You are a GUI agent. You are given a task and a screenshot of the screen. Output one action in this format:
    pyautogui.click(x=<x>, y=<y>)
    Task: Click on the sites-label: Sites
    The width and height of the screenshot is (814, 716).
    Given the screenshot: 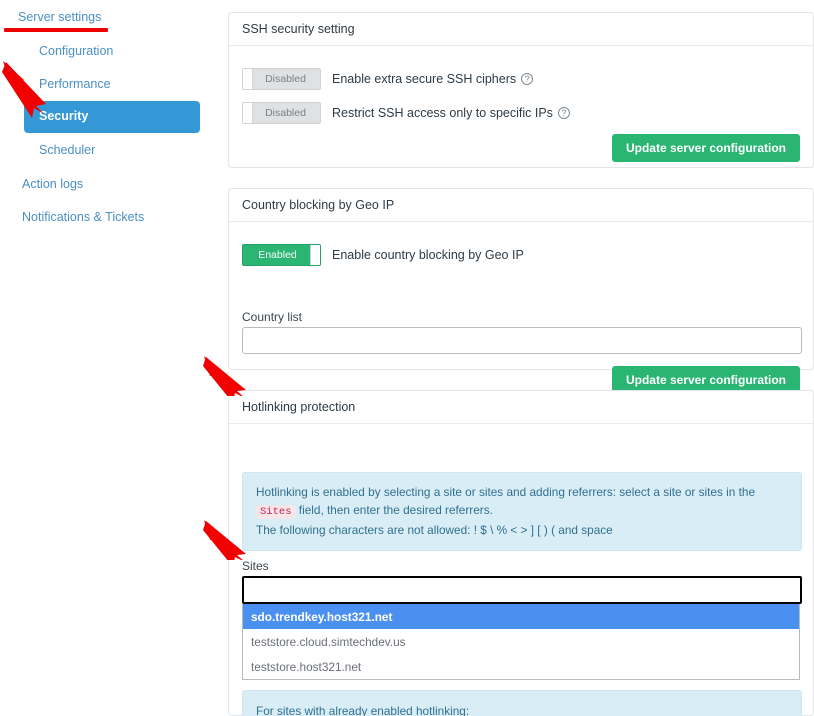 What is the action you would take?
    pyautogui.click(x=255, y=566)
    